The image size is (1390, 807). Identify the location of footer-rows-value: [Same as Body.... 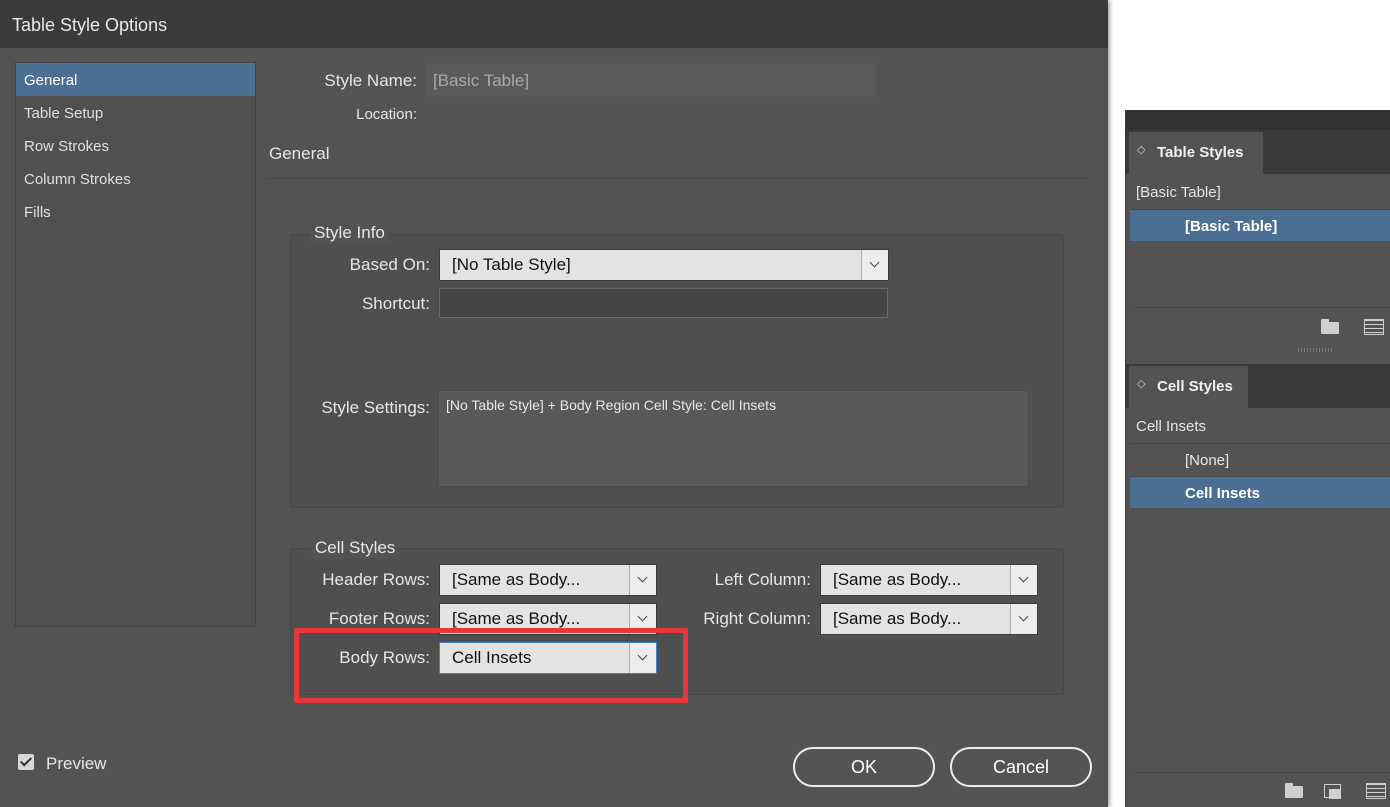
(516, 618).